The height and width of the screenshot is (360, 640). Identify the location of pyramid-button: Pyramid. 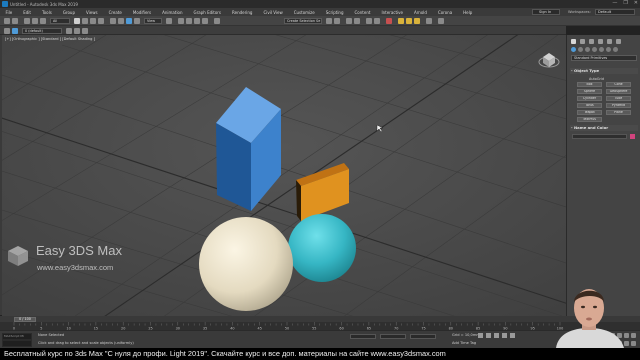
(618, 105).